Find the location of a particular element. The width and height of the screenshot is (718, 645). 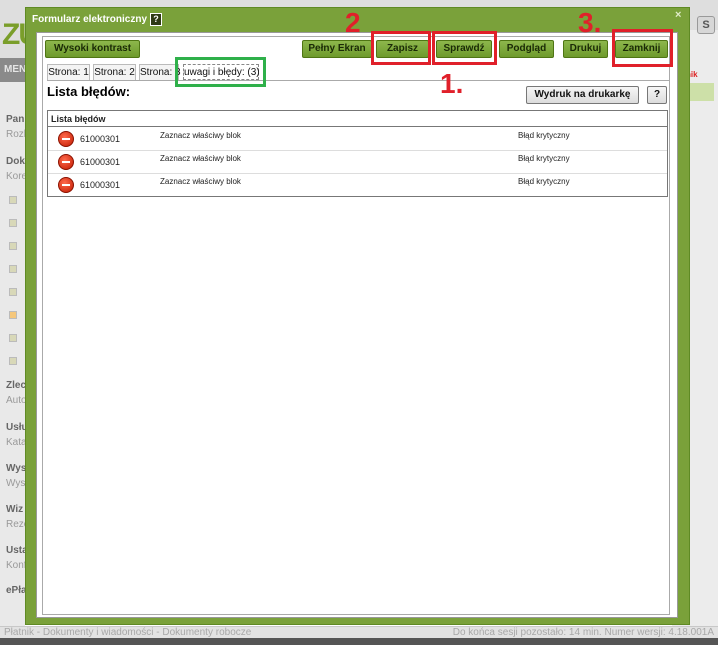

menu-label: MEN is located at coordinates (15, 69).